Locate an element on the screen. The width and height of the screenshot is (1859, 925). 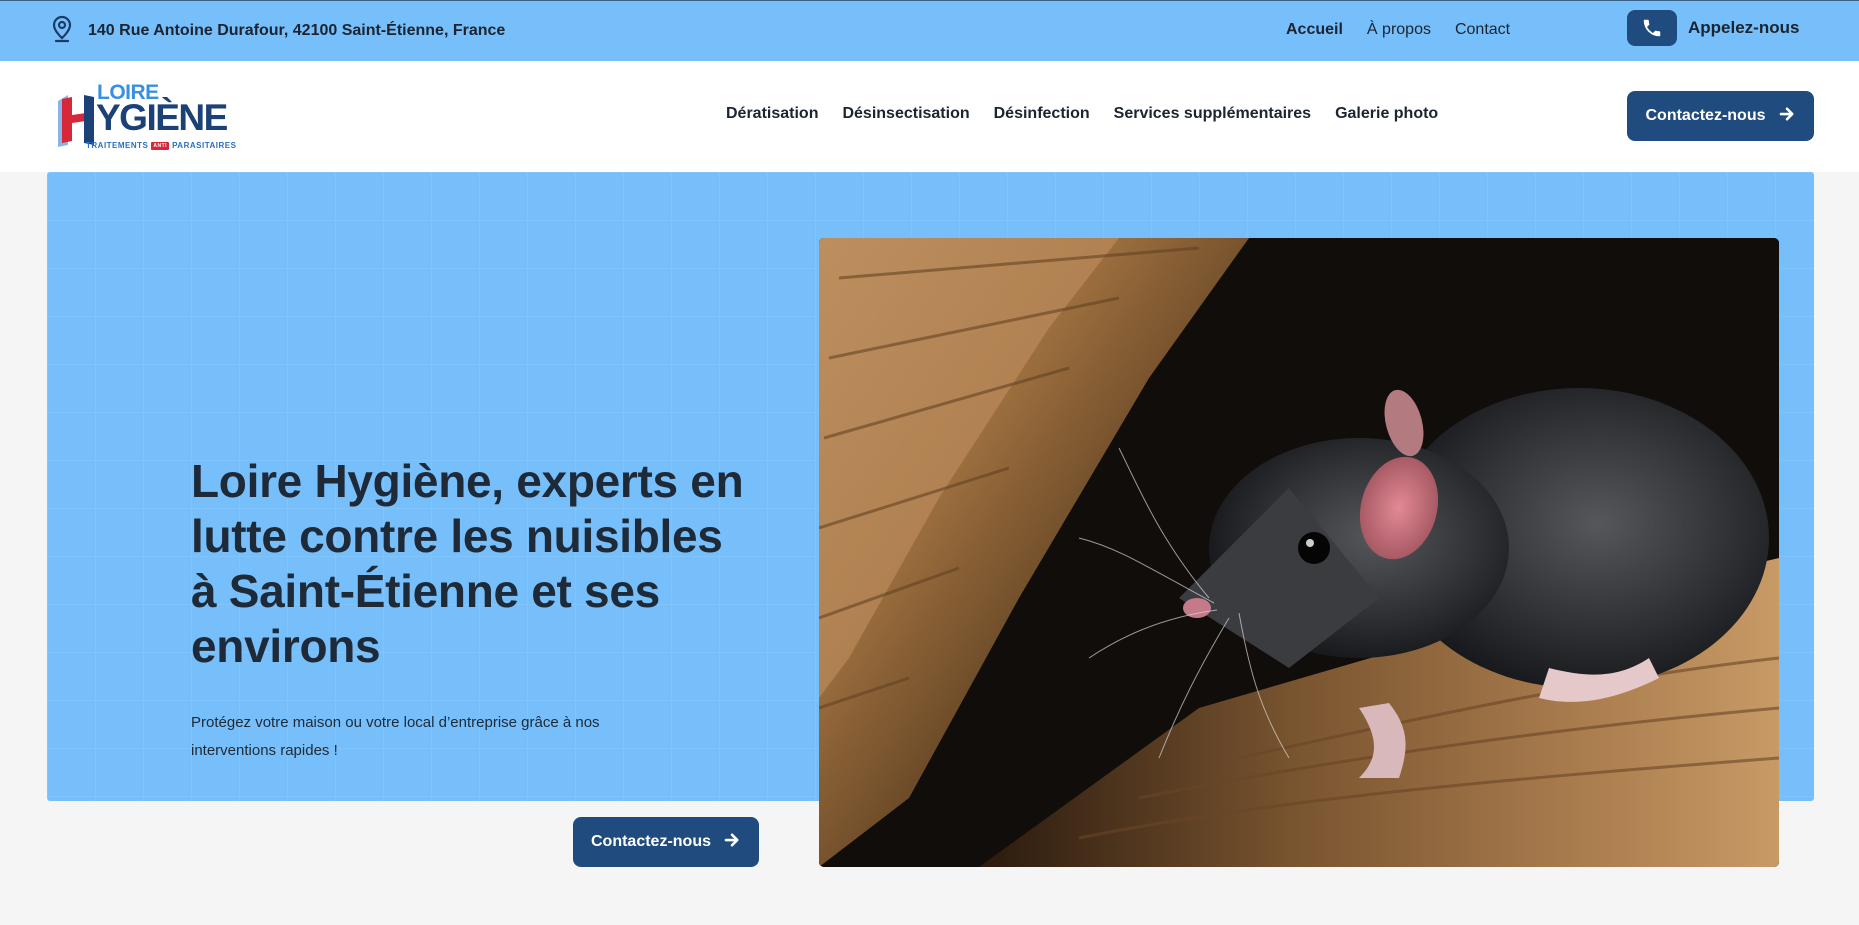
logo-tagline: TRAITEMENTS ANTI PARASITAIRES is located at coordinates (161, 145).